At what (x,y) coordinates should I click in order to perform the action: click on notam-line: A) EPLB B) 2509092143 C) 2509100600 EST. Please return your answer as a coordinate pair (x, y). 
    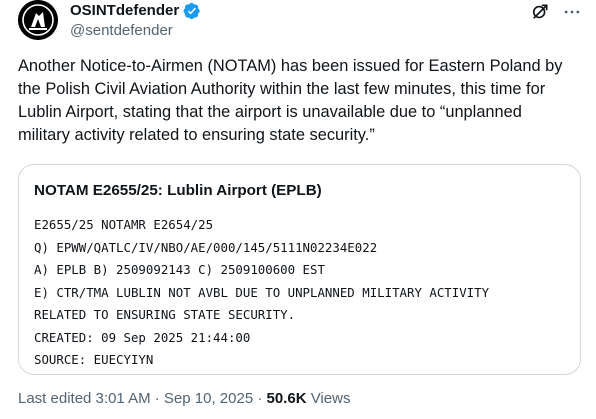
    Looking at the image, I should click on (179, 269).